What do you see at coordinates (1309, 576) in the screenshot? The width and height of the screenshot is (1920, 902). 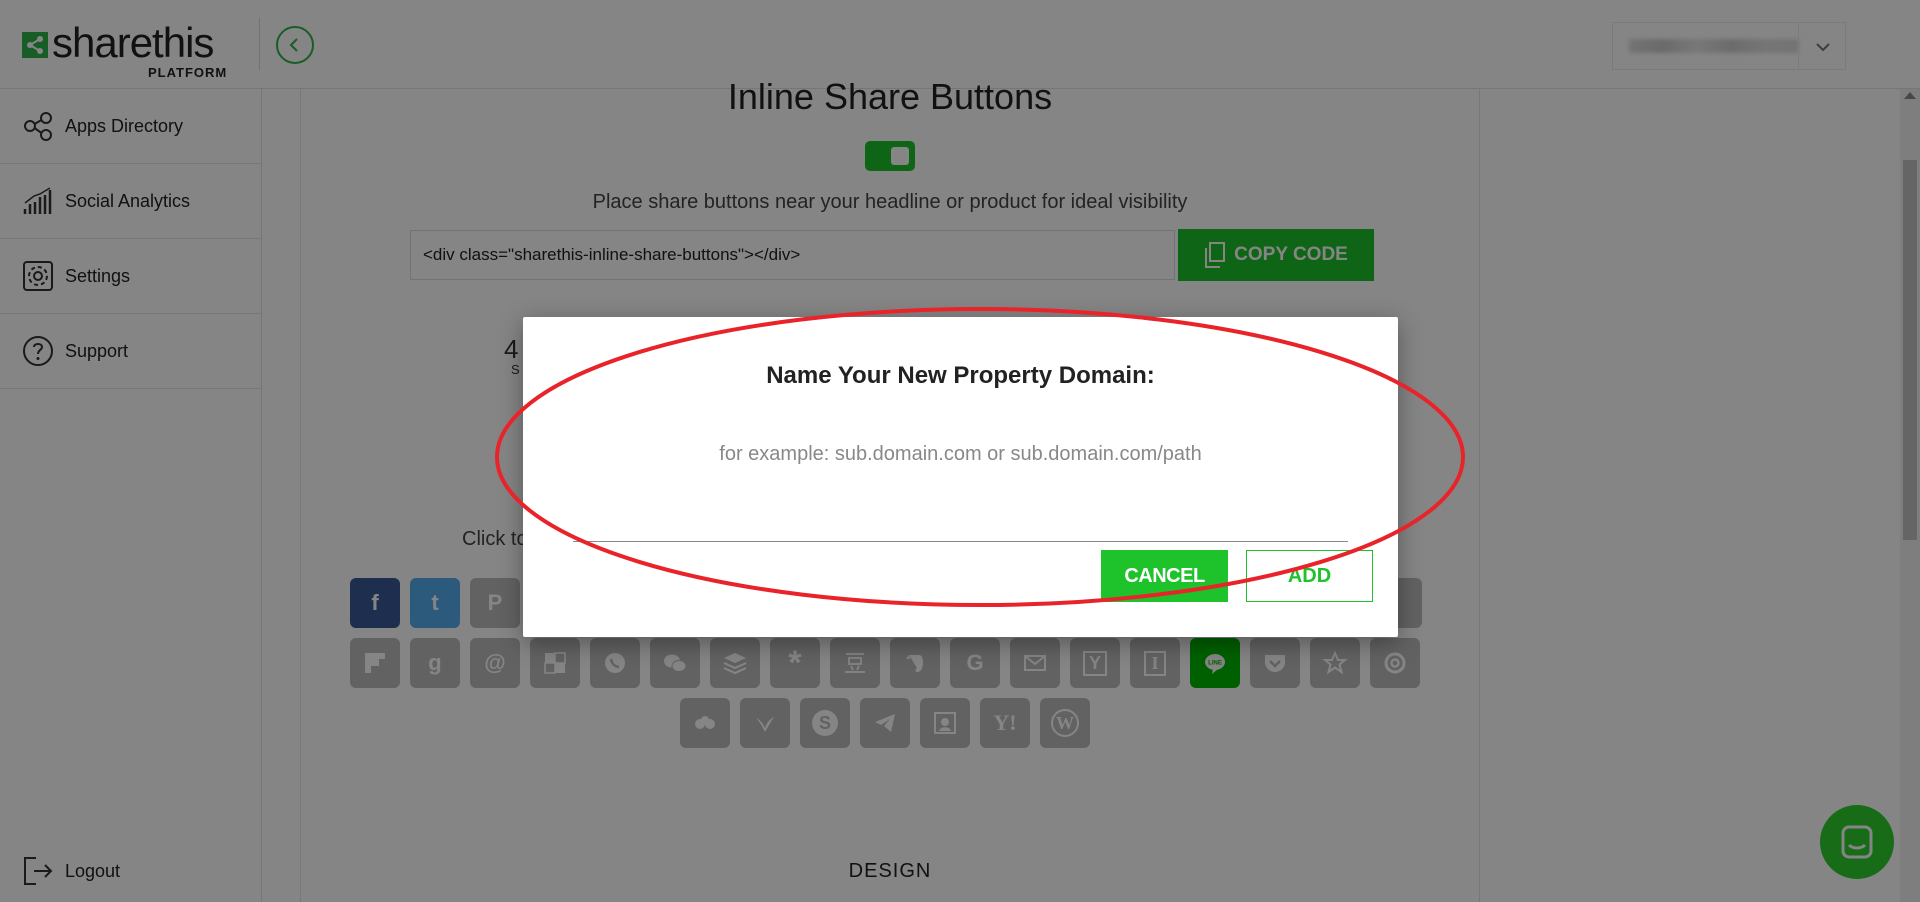 I see `add-button: ADD` at bounding box center [1309, 576].